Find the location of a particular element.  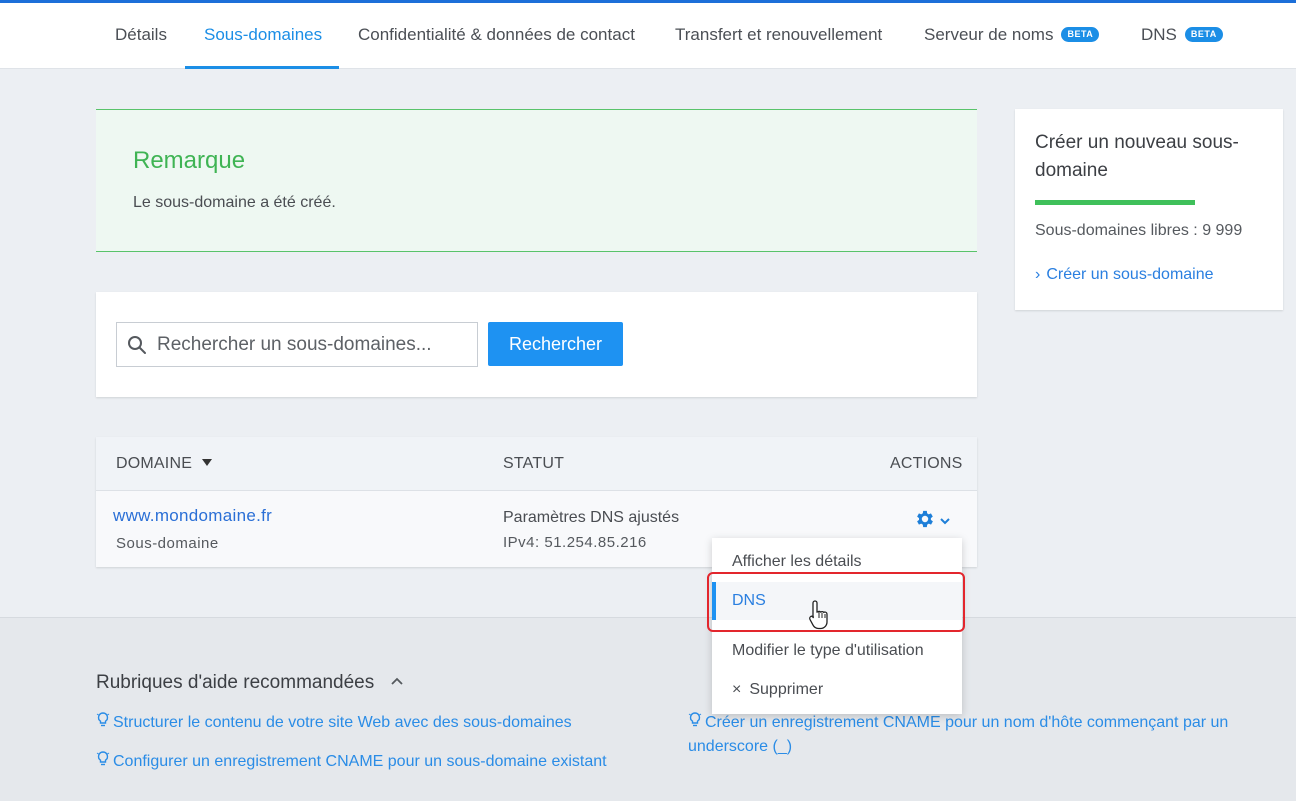

active-tab-indicator is located at coordinates (262, 67).